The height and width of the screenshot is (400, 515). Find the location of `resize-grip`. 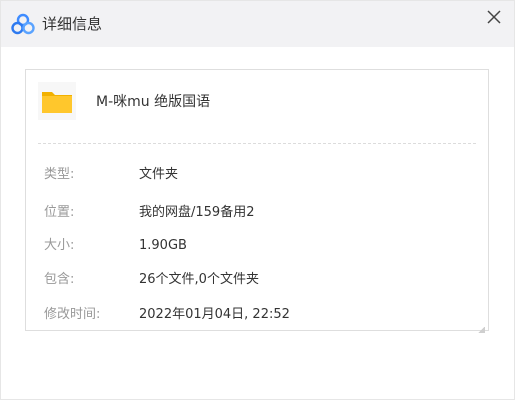

resize-grip is located at coordinates (481, 330).